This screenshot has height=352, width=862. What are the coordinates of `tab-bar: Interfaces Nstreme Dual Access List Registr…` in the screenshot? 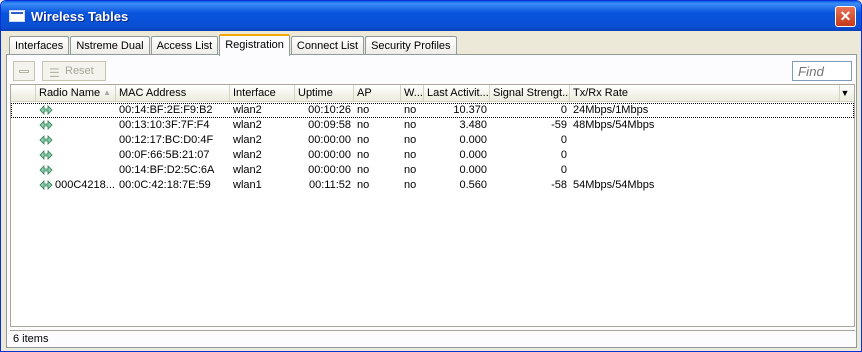 It's located at (233, 45).